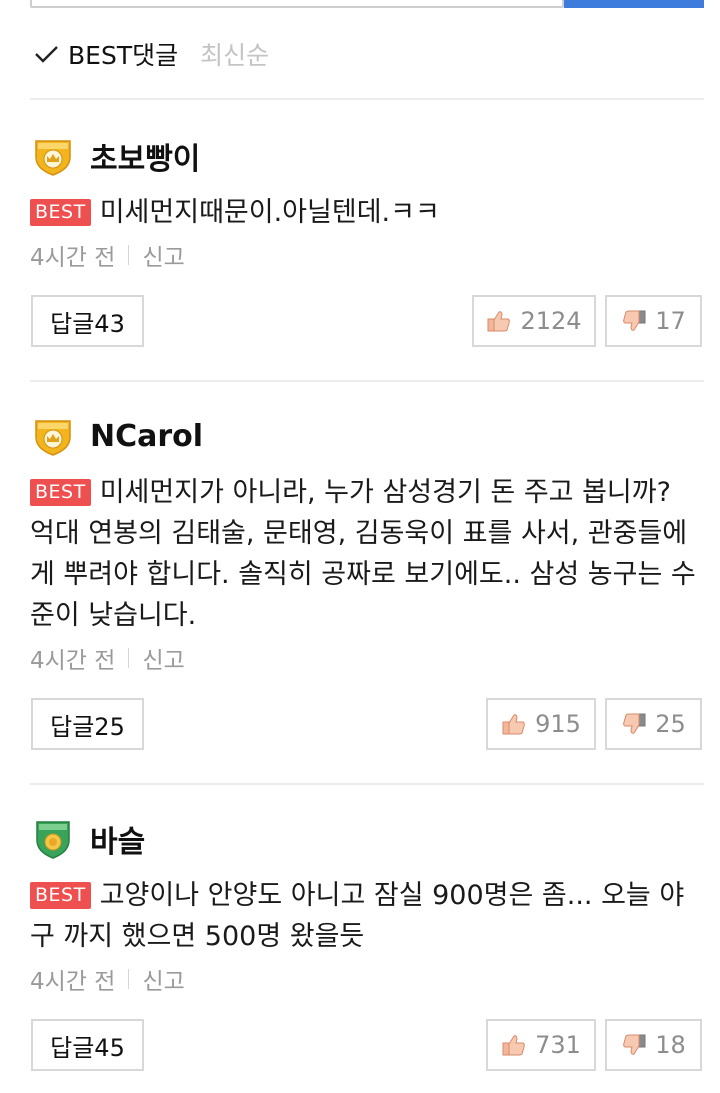 This screenshot has height=1093, width=720. Describe the element at coordinates (46, 54) in the screenshot. I see `check-icon` at that location.